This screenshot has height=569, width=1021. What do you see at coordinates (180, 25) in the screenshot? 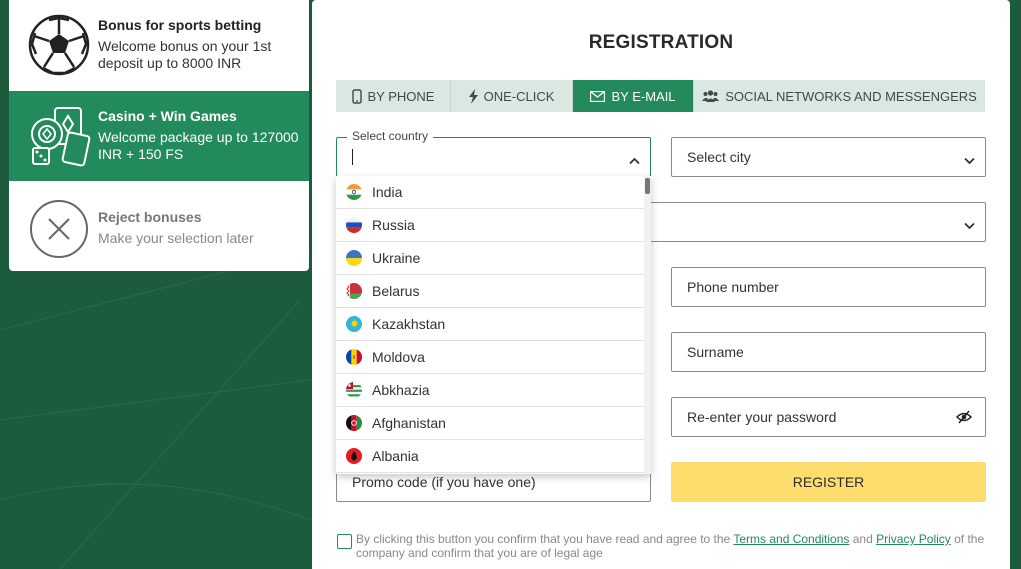
I see `bonus-title: Bonus for sports betting` at bounding box center [180, 25].